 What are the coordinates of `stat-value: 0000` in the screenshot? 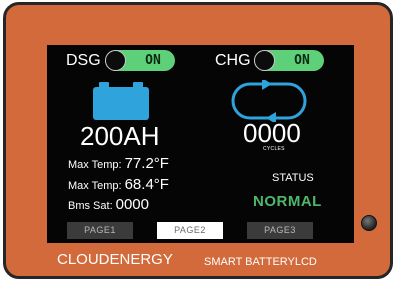 It's located at (132, 204).